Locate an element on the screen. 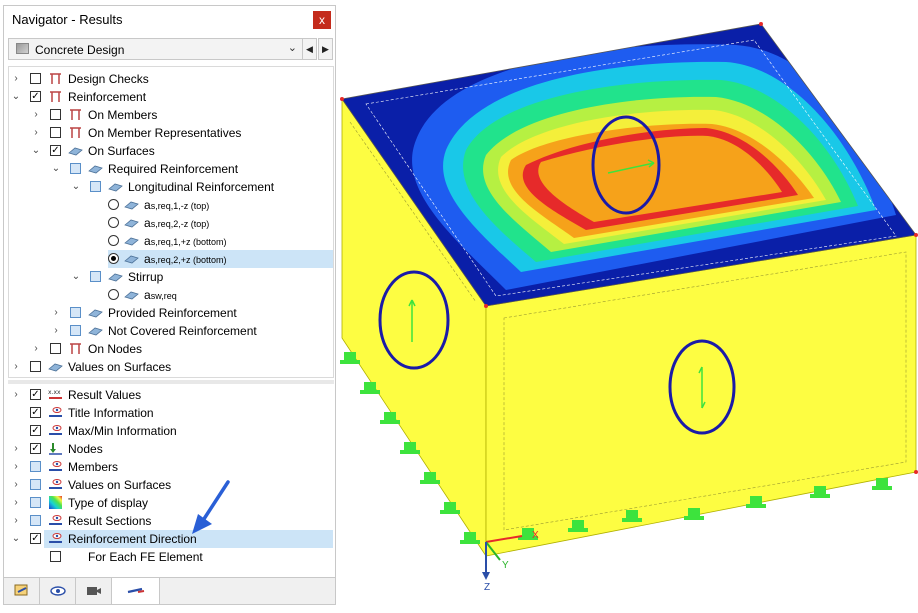 The height and width of the screenshot is (613, 918). tree-item-label: Values on Surfaces is located at coordinates (120, 367).